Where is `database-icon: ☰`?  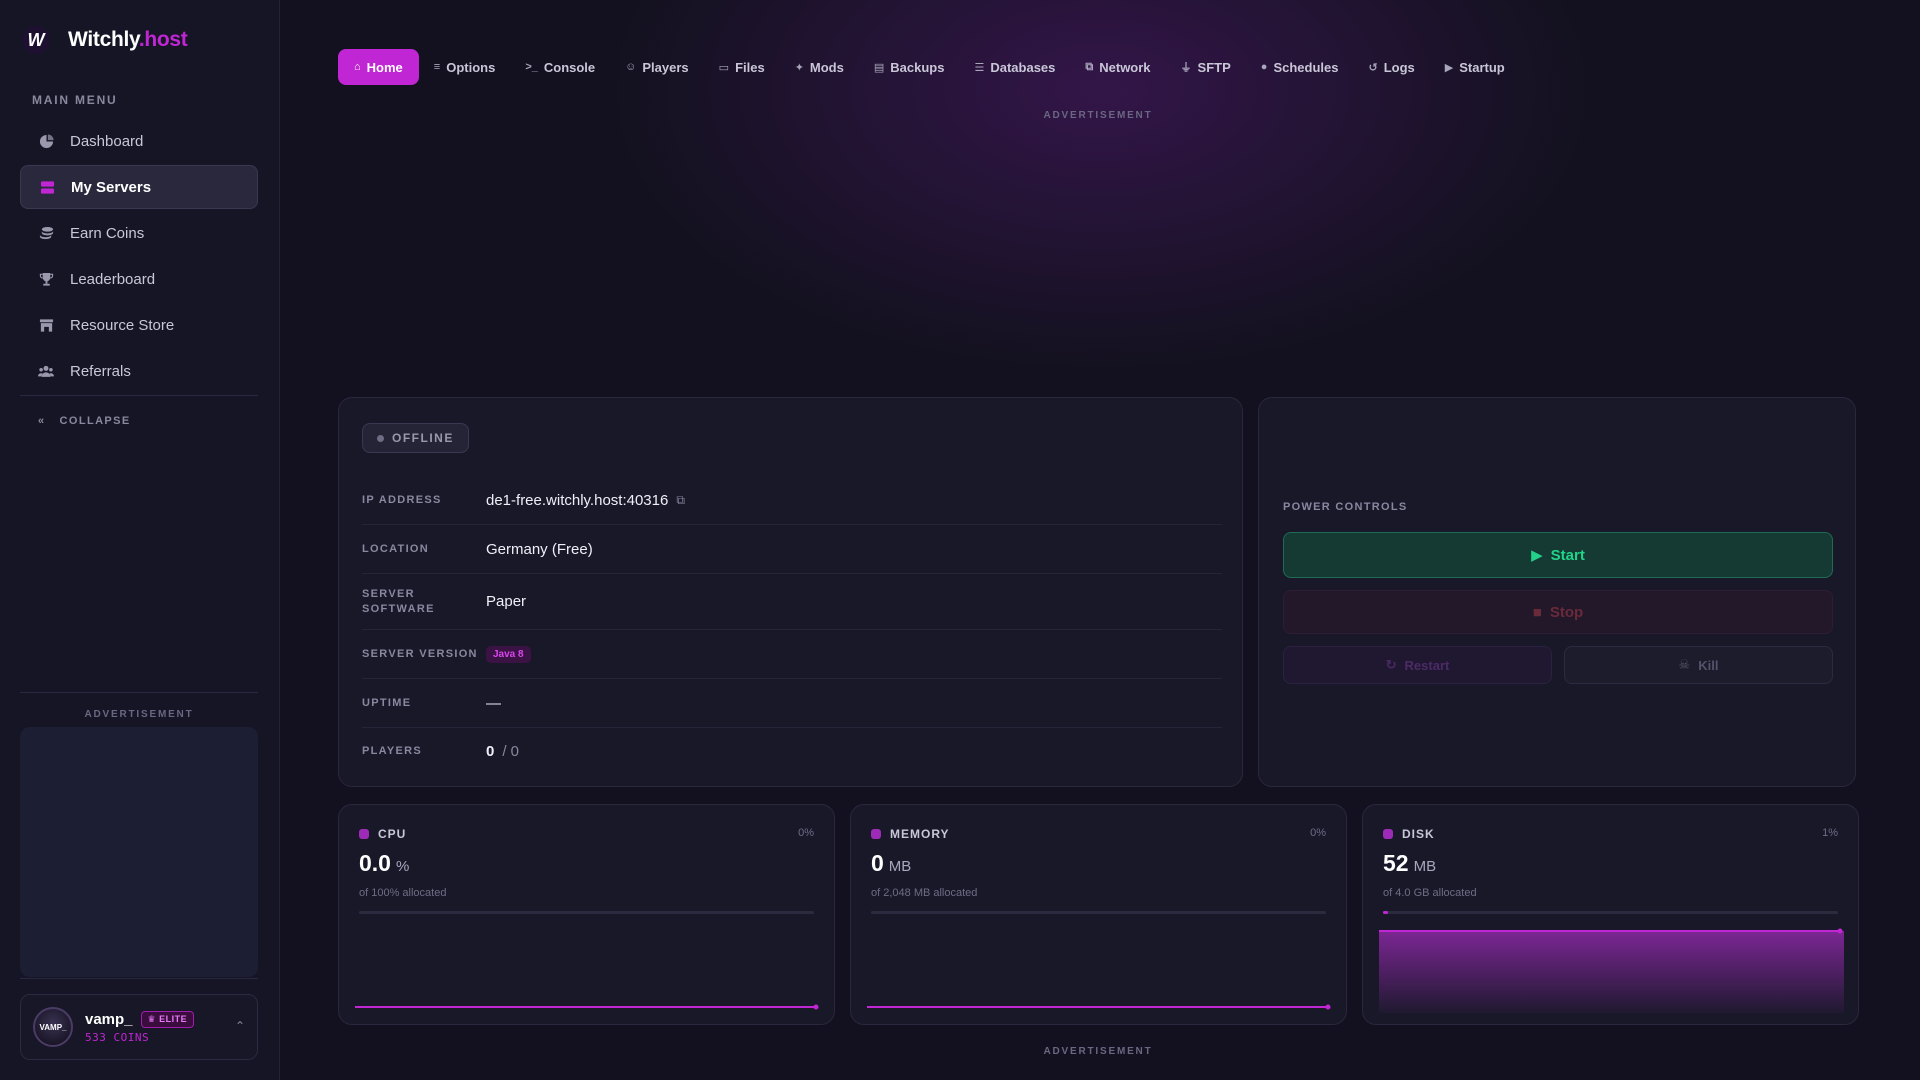
database-icon: ☰ is located at coordinates (979, 67).